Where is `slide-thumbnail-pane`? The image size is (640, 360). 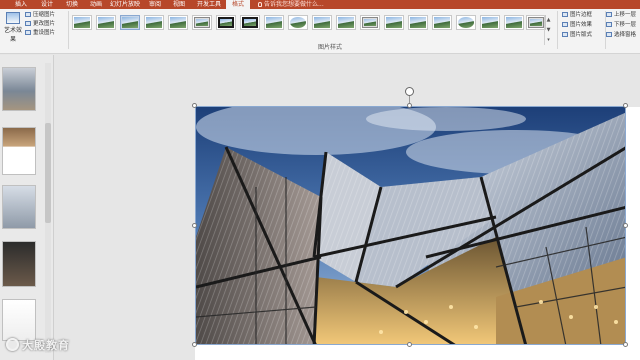
slide-thumbnail-pane is located at coordinates (27, 207).